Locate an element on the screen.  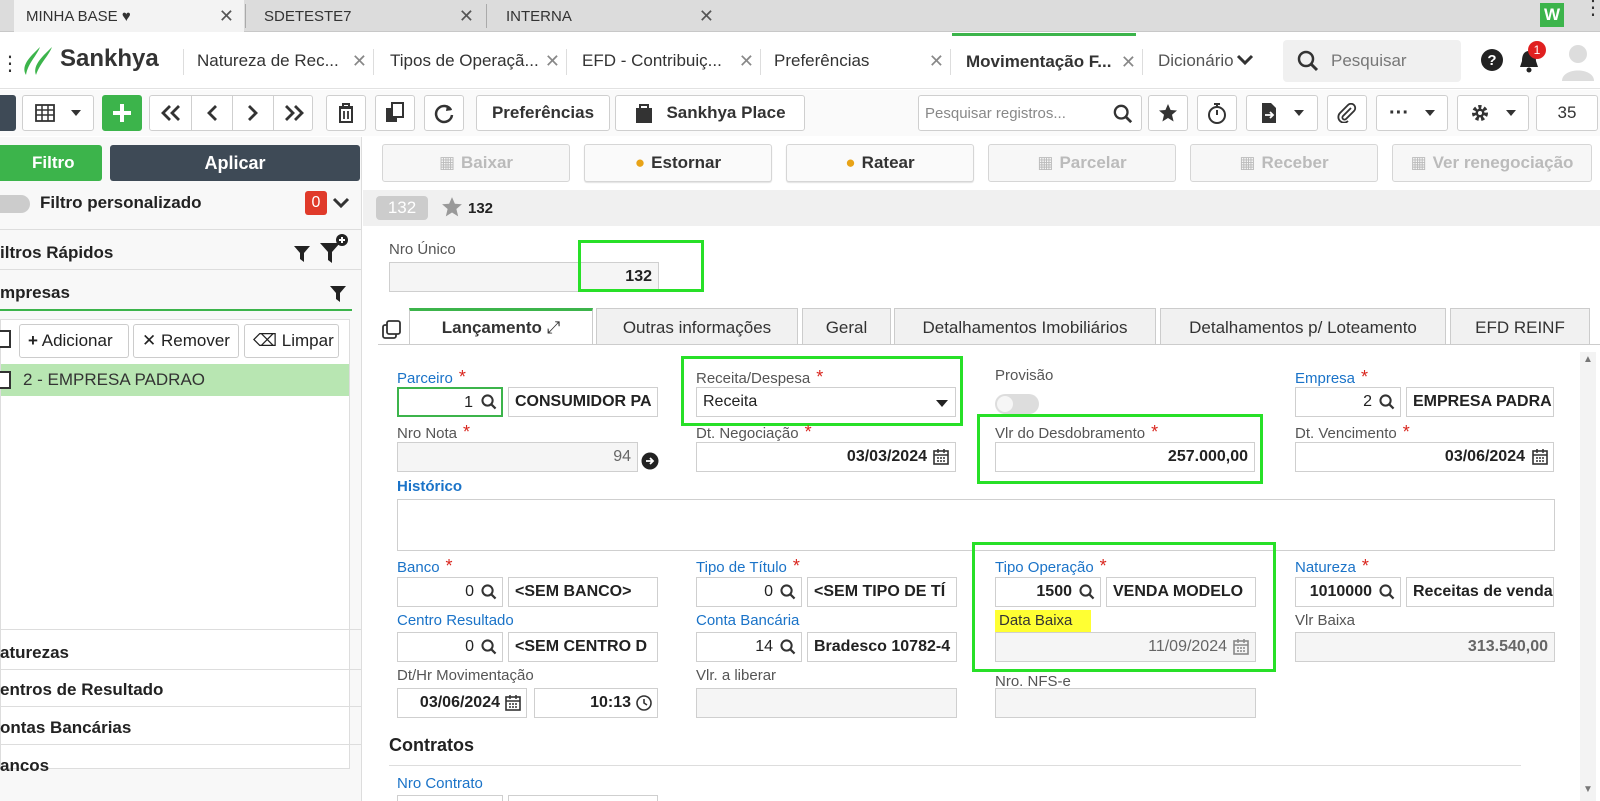
hamburger-icon: ⋮ is located at coordinates (10, 63).